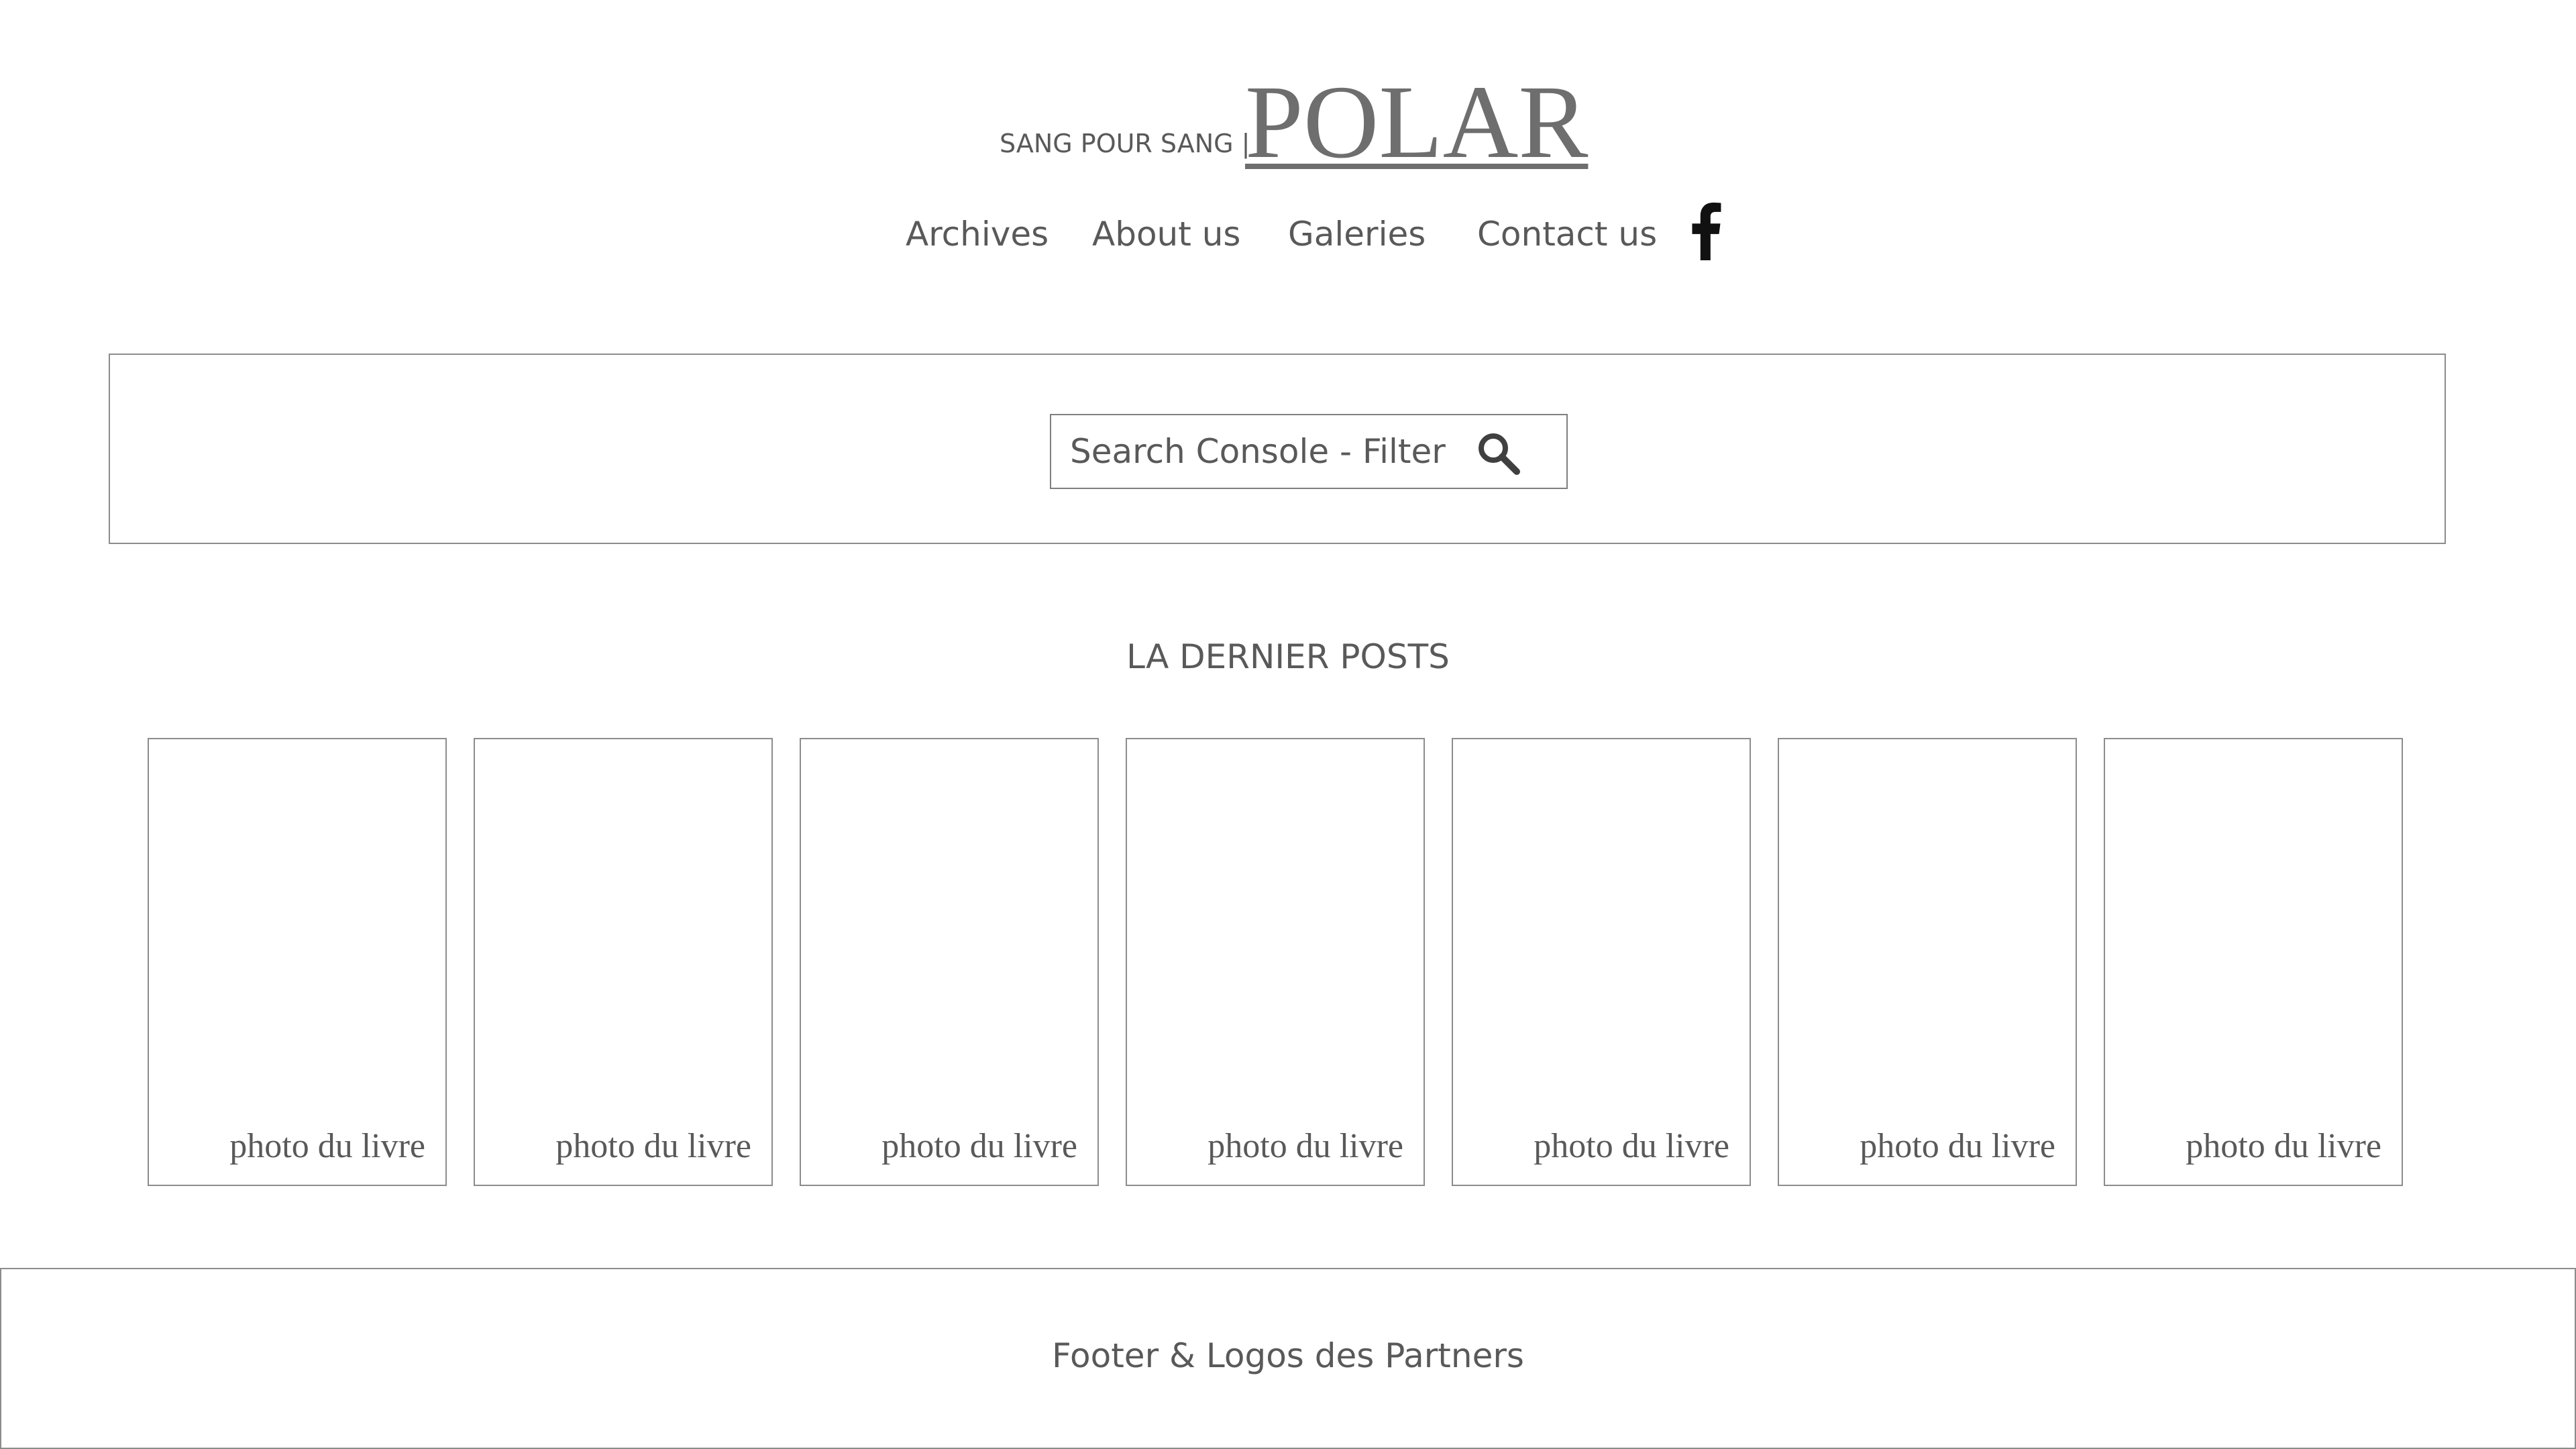  Describe the element at coordinates (1357, 234) in the screenshot. I see `nav-item-galeries: Galeries` at that location.